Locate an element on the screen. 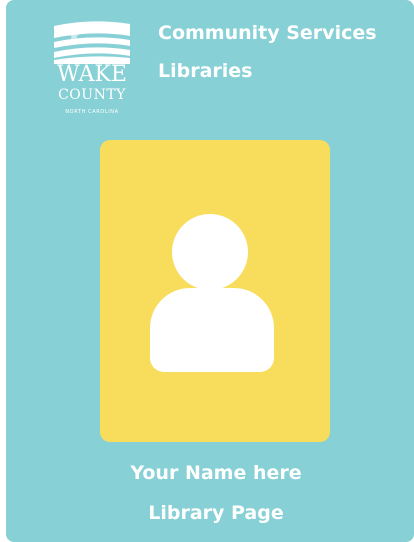  department-title: Community Services is located at coordinates (267, 33).